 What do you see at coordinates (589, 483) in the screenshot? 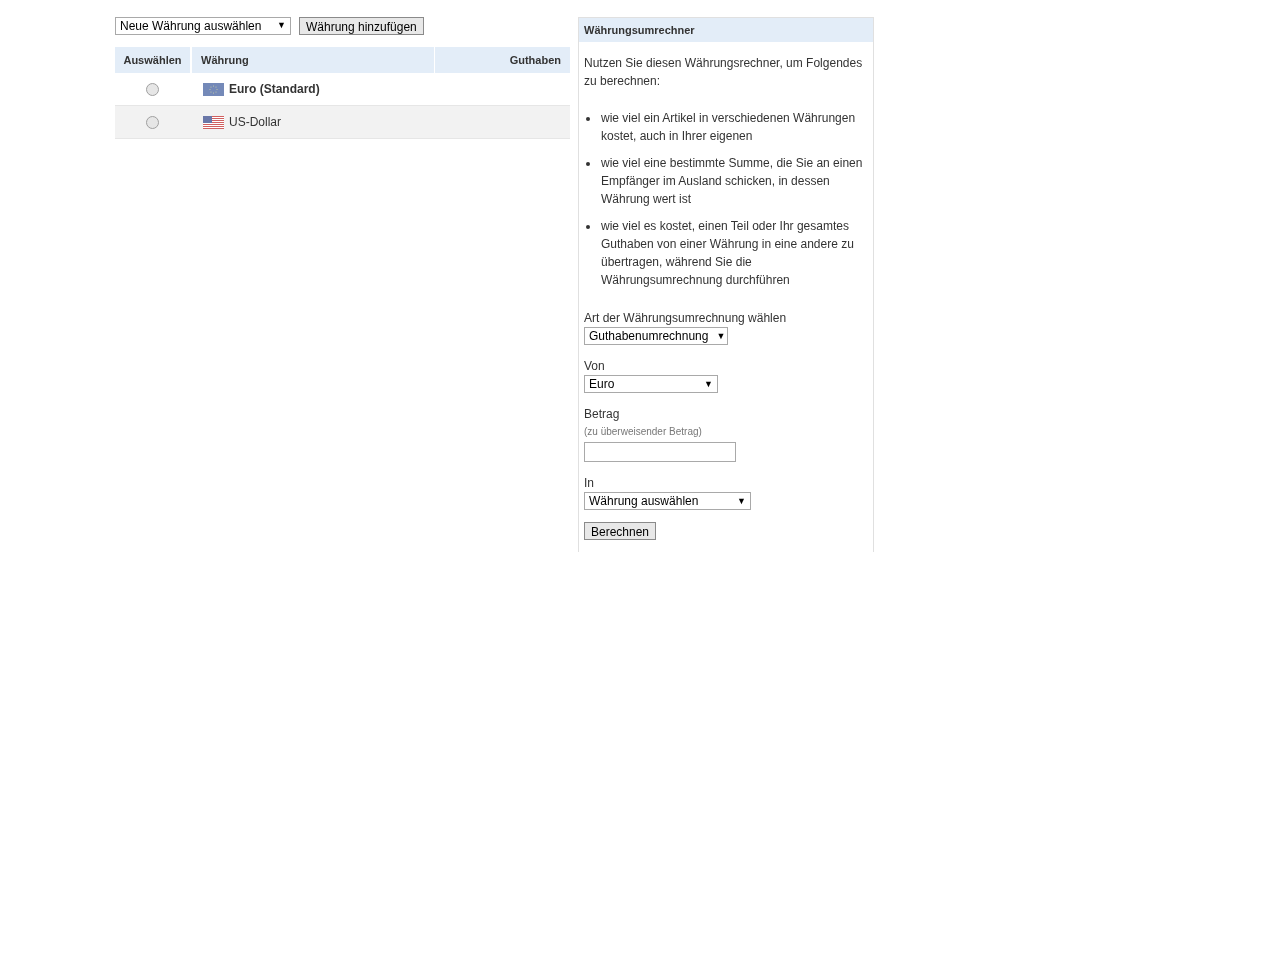
I see `field-label: In` at bounding box center [589, 483].